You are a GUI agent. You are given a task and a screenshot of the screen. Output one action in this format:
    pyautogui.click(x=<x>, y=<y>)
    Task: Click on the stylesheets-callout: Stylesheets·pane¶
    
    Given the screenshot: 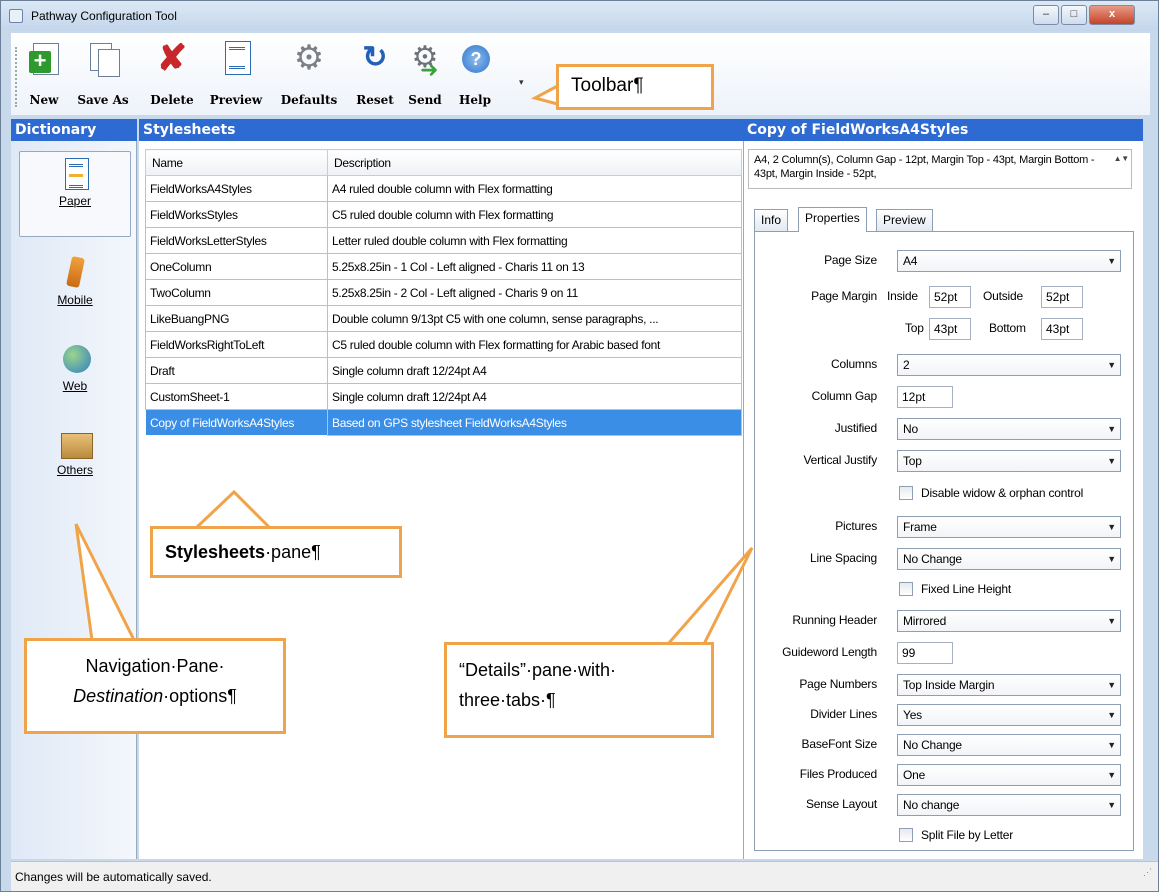 What is the action you would take?
    pyautogui.click(x=276, y=552)
    